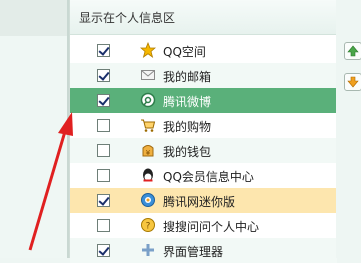 This screenshot has width=361, height=263. I want to click on item-label: 我的钱包, so click(187, 152).